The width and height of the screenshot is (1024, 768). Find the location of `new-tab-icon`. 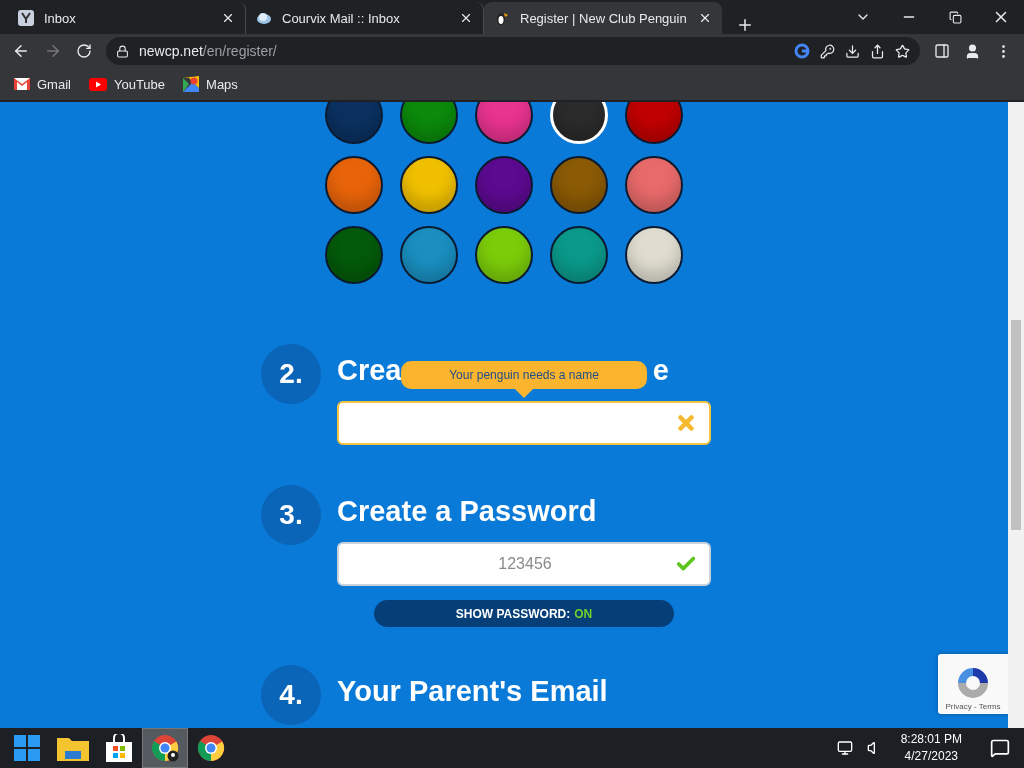

new-tab-icon is located at coordinates (745, 25).